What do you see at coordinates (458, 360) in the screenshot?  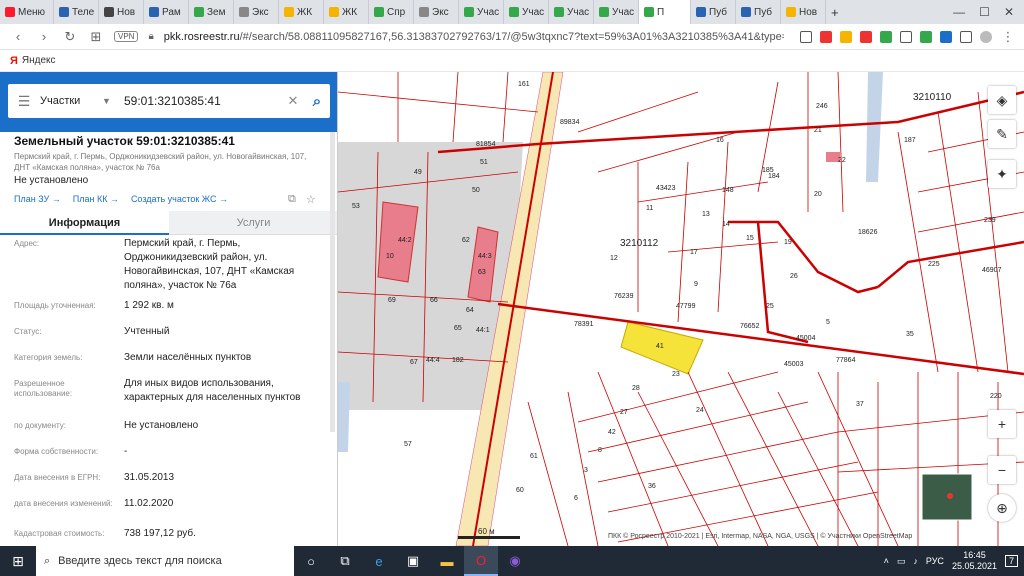 I see `parcel-label: 182` at bounding box center [458, 360].